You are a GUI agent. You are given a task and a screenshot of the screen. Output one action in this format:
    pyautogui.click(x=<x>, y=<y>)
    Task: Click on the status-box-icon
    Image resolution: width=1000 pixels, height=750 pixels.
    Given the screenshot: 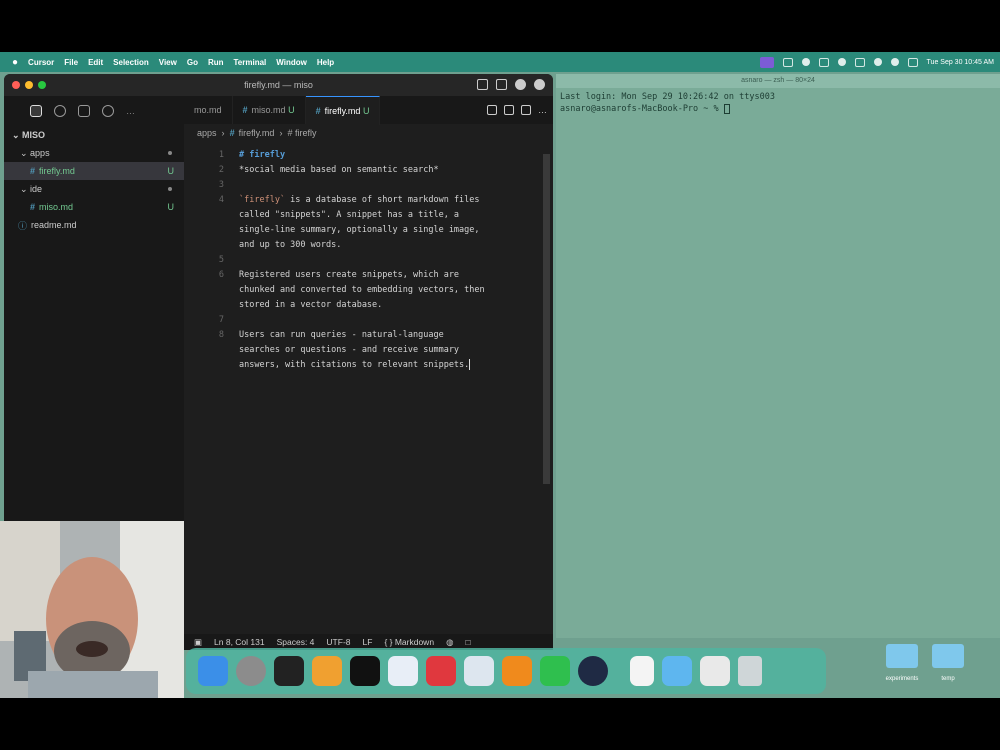 What is the action you would take?
    pyautogui.click(x=823, y=62)
    